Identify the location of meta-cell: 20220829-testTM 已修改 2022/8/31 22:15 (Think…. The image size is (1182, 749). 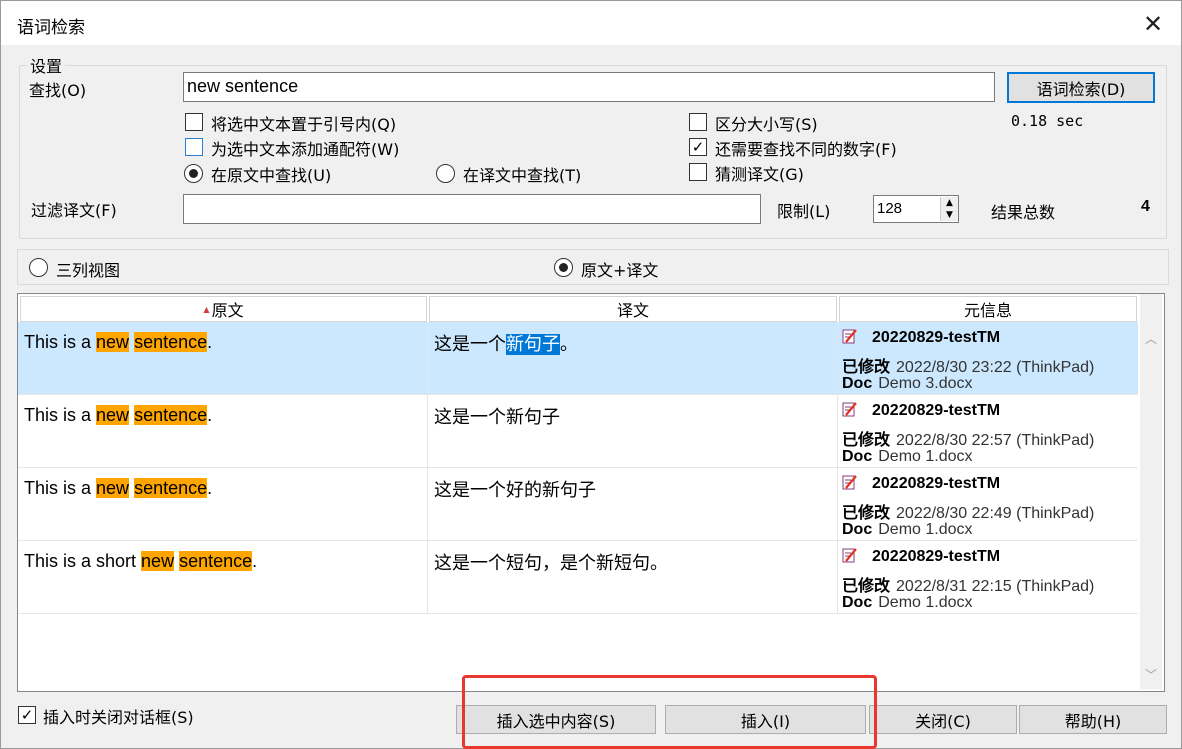
(988, 577).